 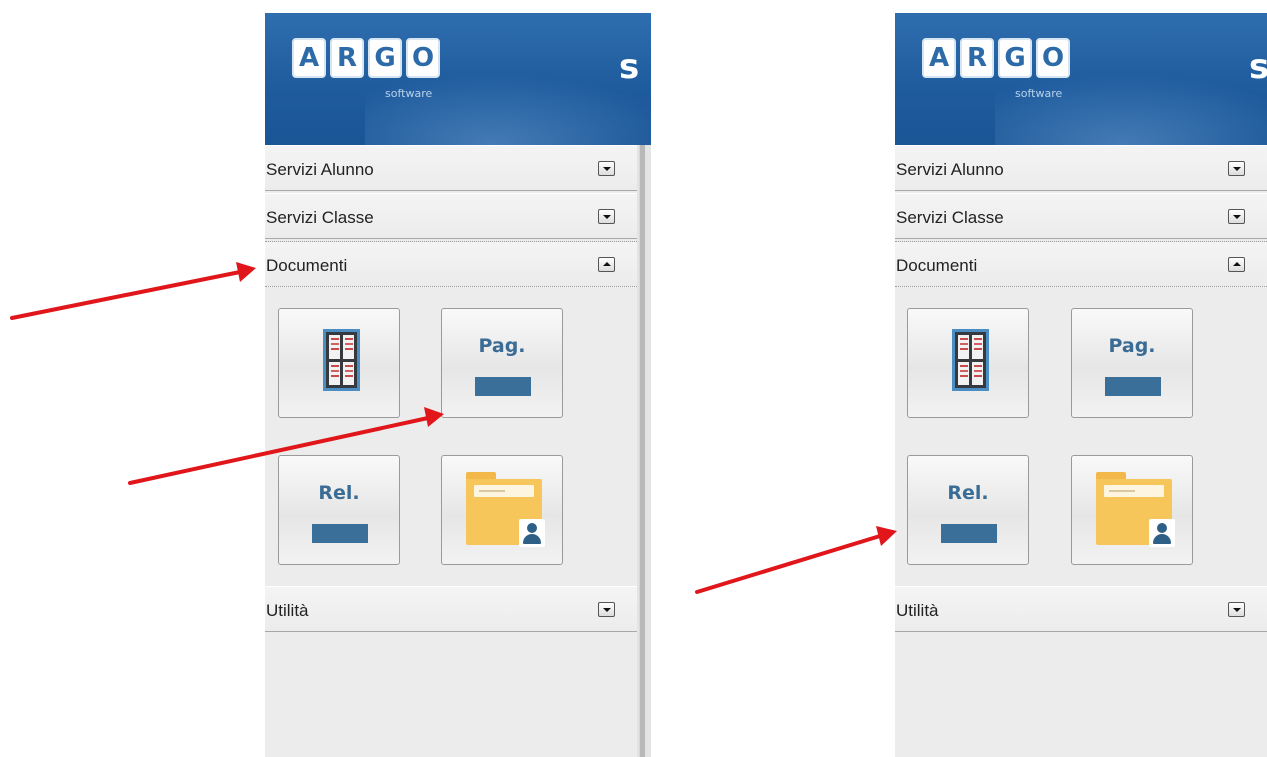 What do you see at coordinates (133, 291) in the screenshot?
I see `arrow-to-documenti` at bounding box center [133, 291].